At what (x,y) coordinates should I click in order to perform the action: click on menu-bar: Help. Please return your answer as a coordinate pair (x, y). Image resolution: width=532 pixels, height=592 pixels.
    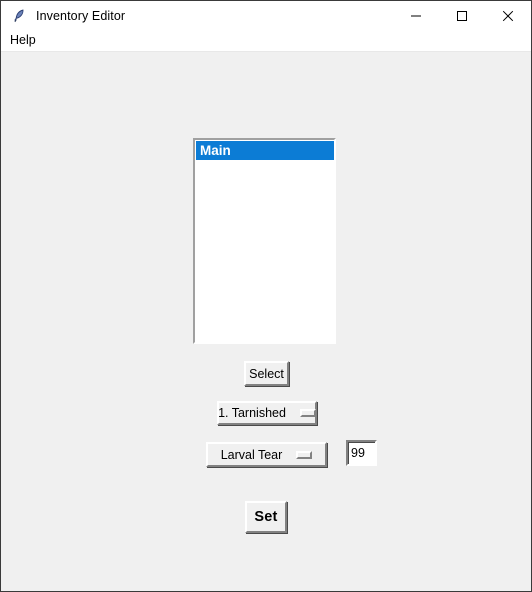
    Looking at the image, I should click on (266, 41).